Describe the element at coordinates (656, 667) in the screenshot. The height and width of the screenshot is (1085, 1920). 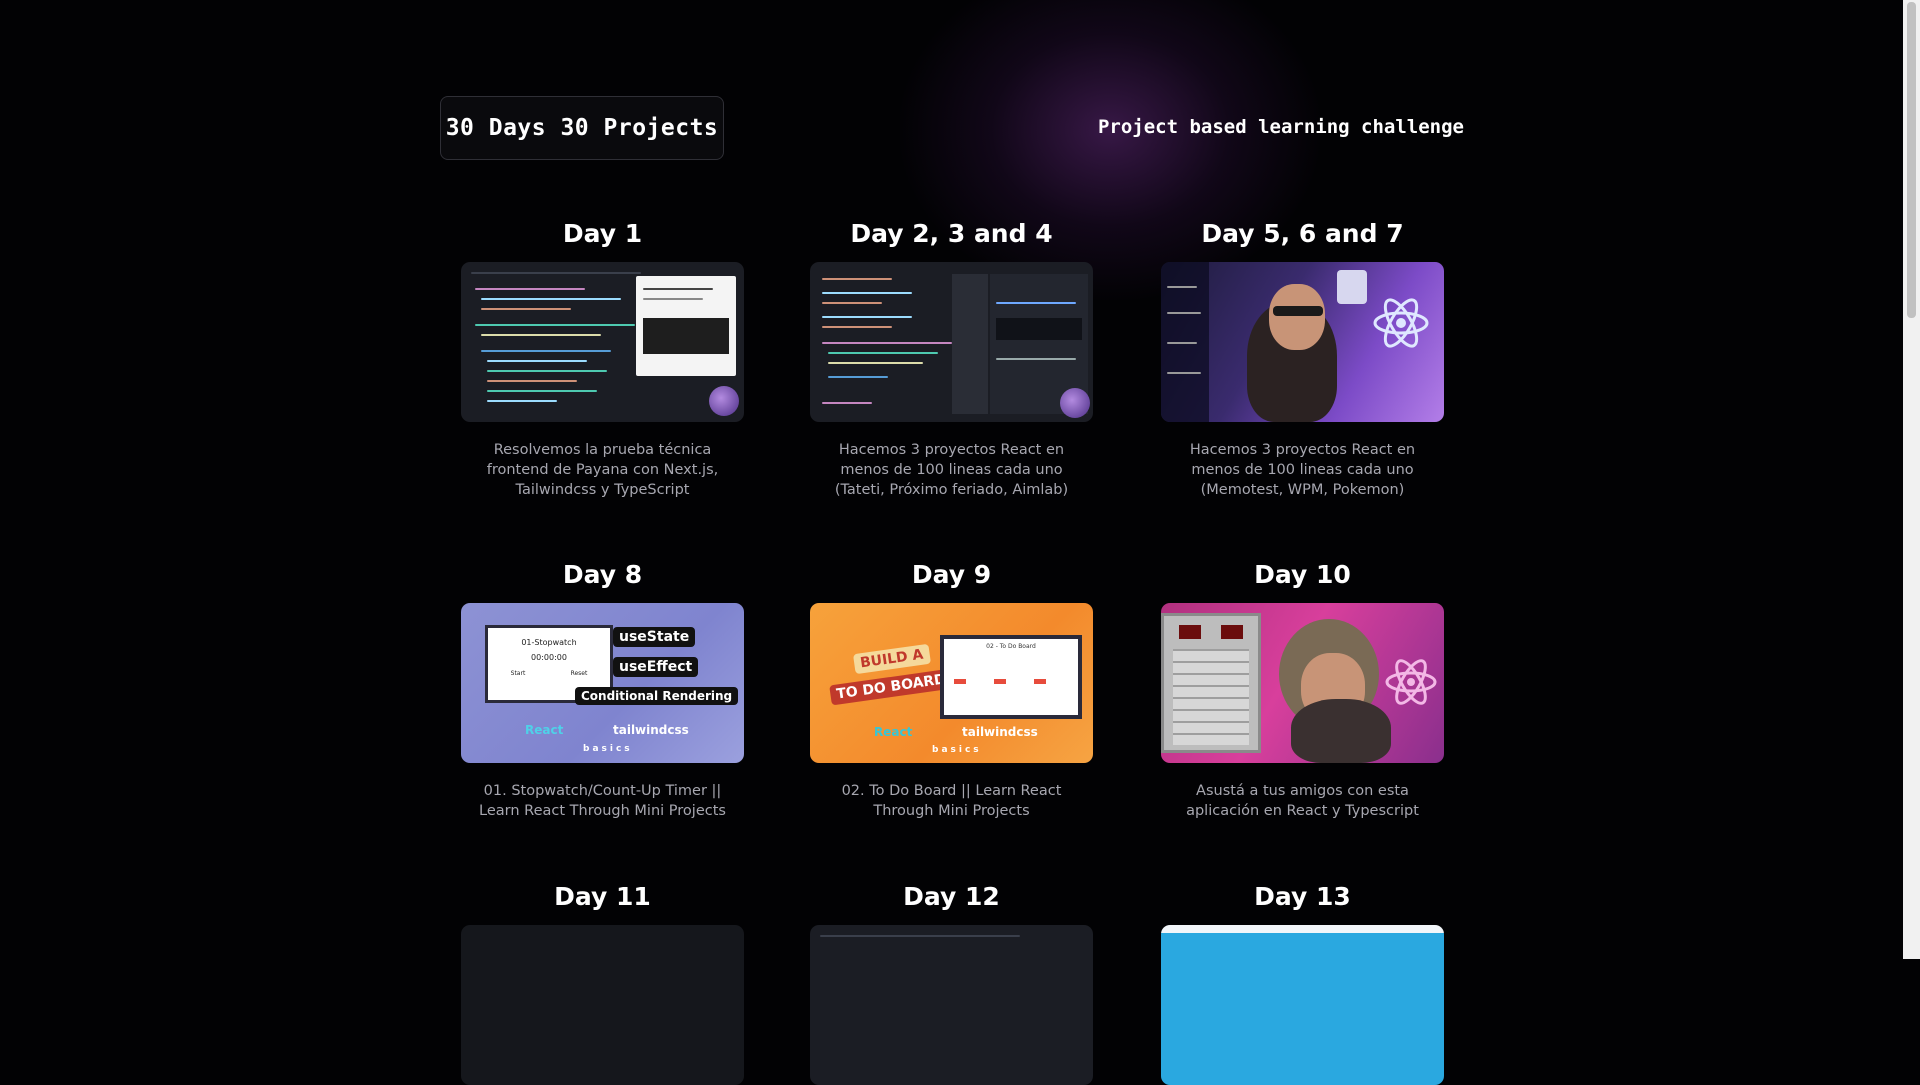
I see `thumb-pill-useeffect: useEffect` at that location.